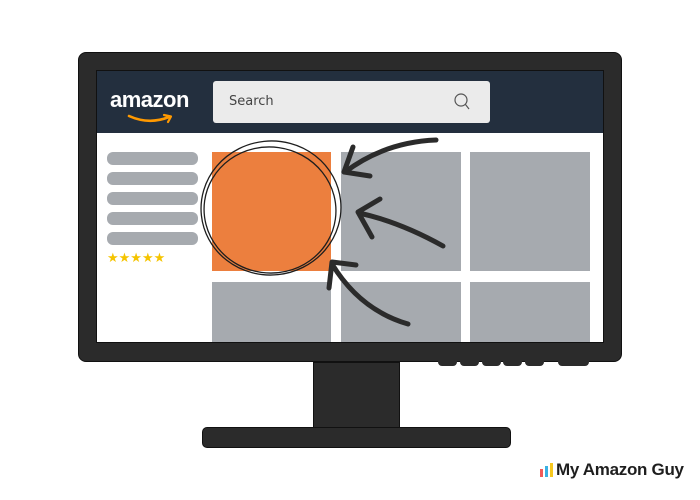 The height and width of the screenshot is (500, 700). I want to click on bar-chart-icon, so click(546, 470).